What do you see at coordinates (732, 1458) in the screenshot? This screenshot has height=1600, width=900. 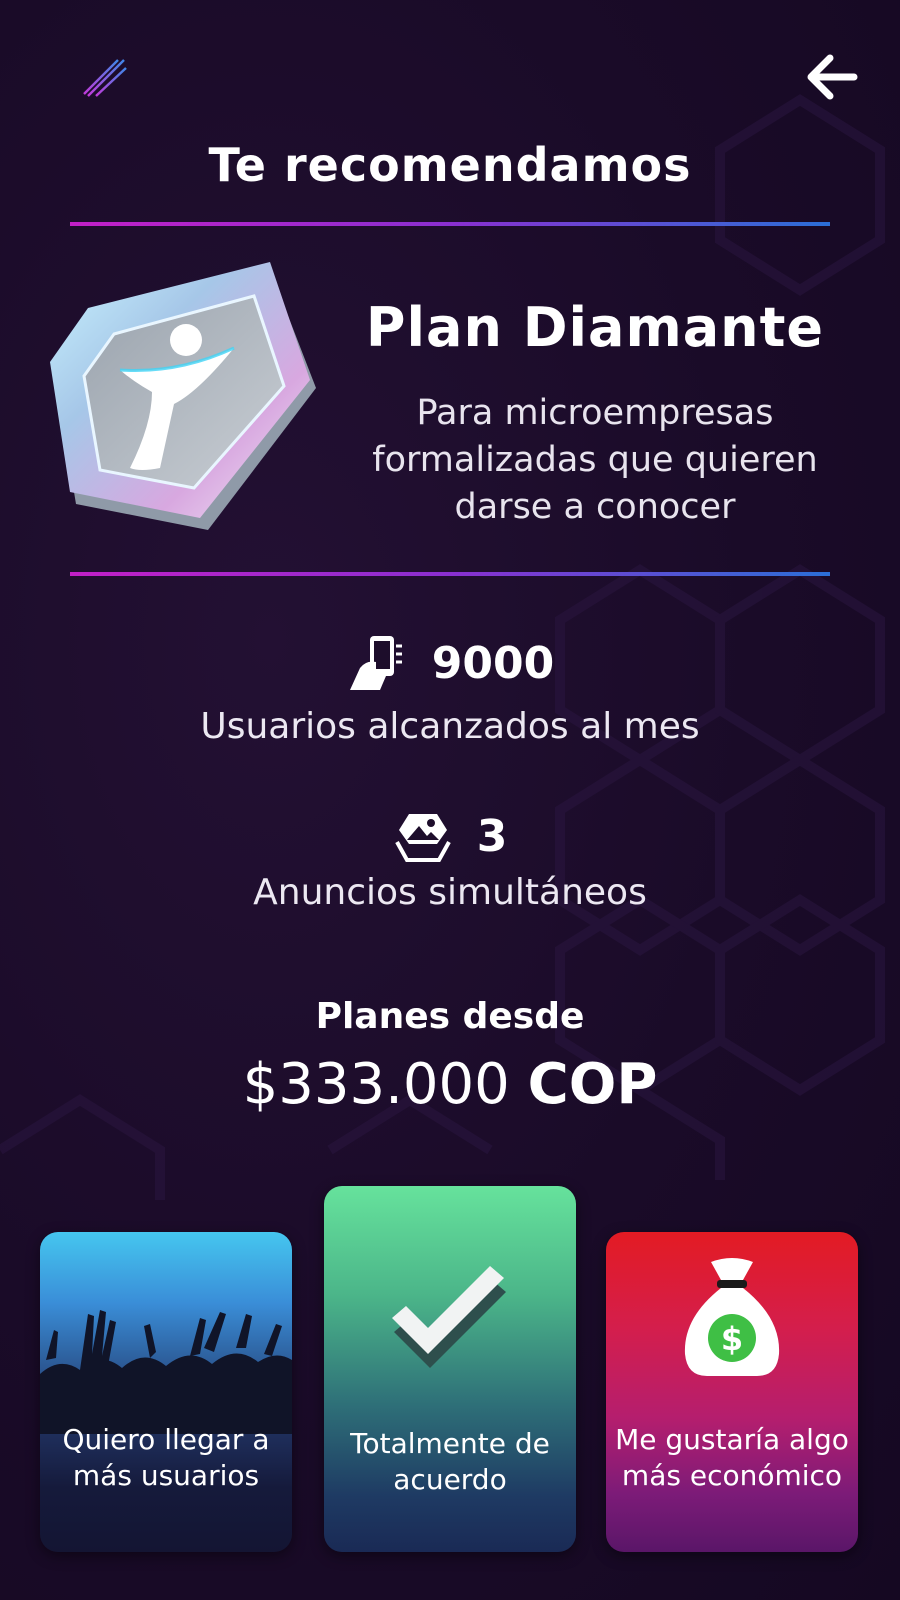 I see `option-cheaper-label: Me gustaría algo más económico` at bounding box center [732, 1458].